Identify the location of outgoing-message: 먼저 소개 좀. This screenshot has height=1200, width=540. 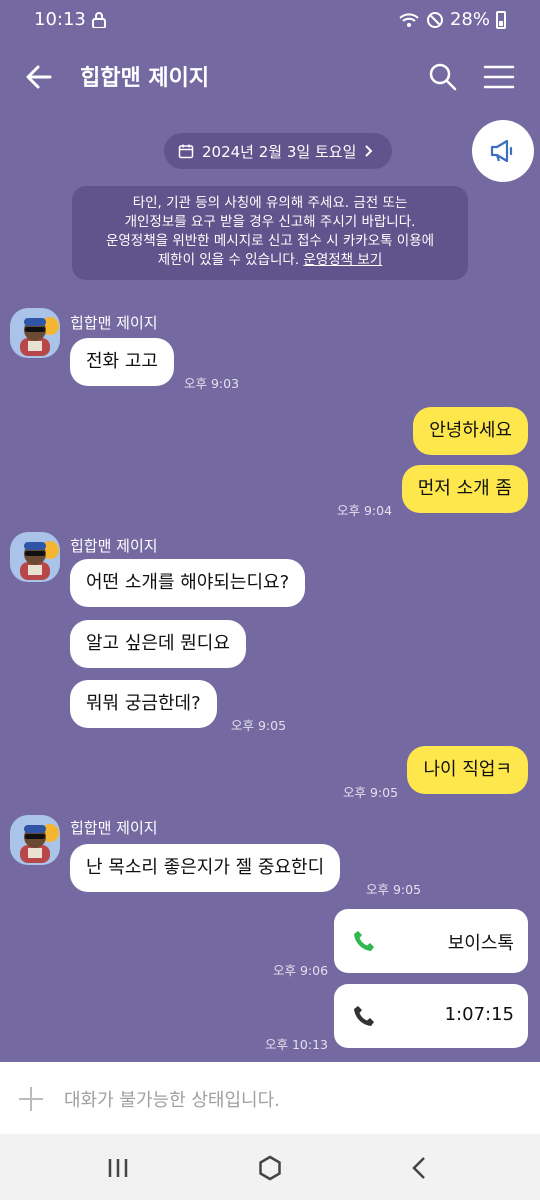
(464, 489).